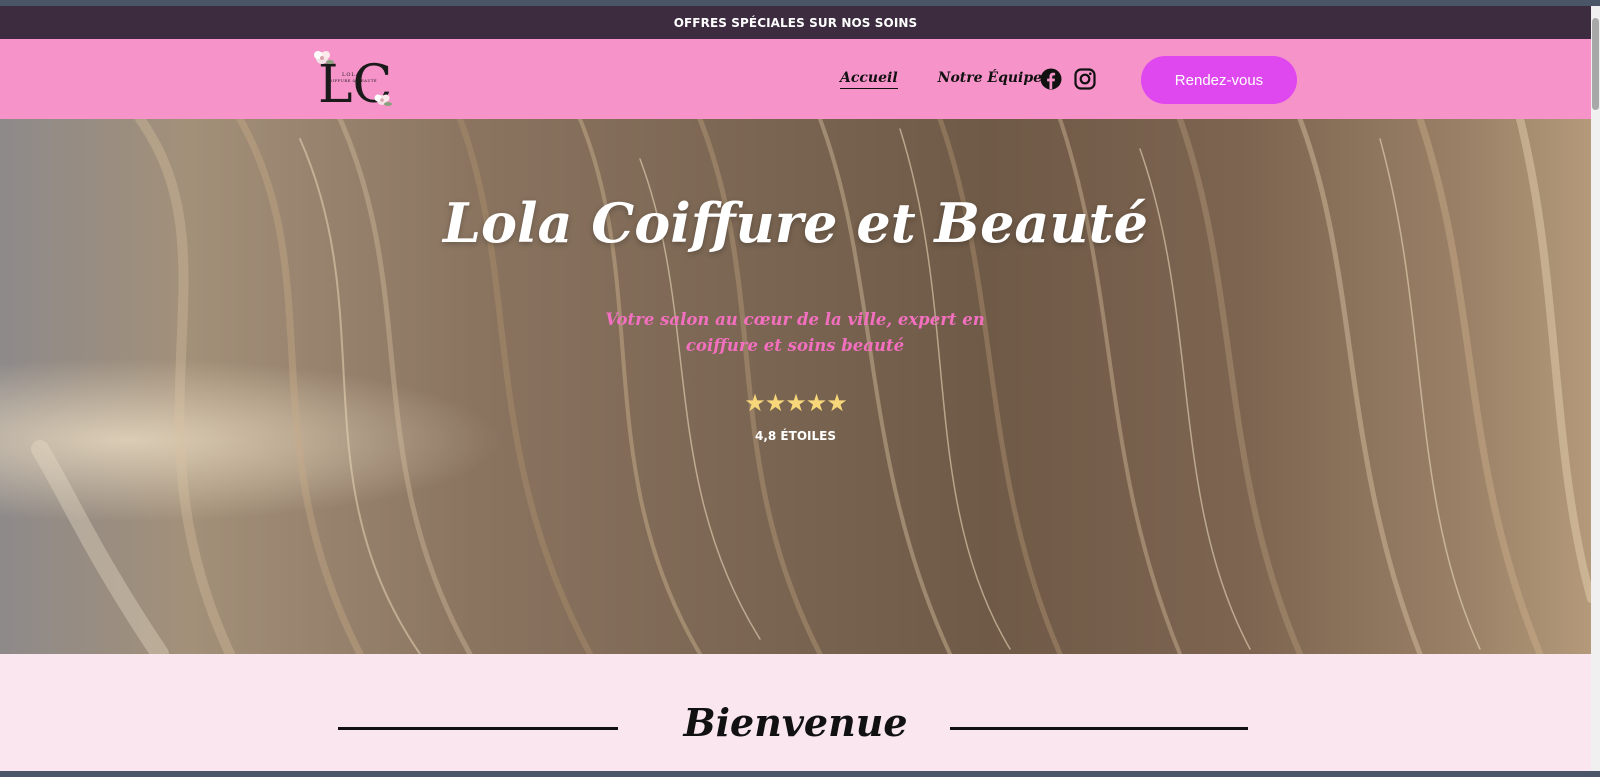 The width and height of the screenshot is (1600, 777). I want to click on nav-item-accueil: Accueil, so click(869, 79).